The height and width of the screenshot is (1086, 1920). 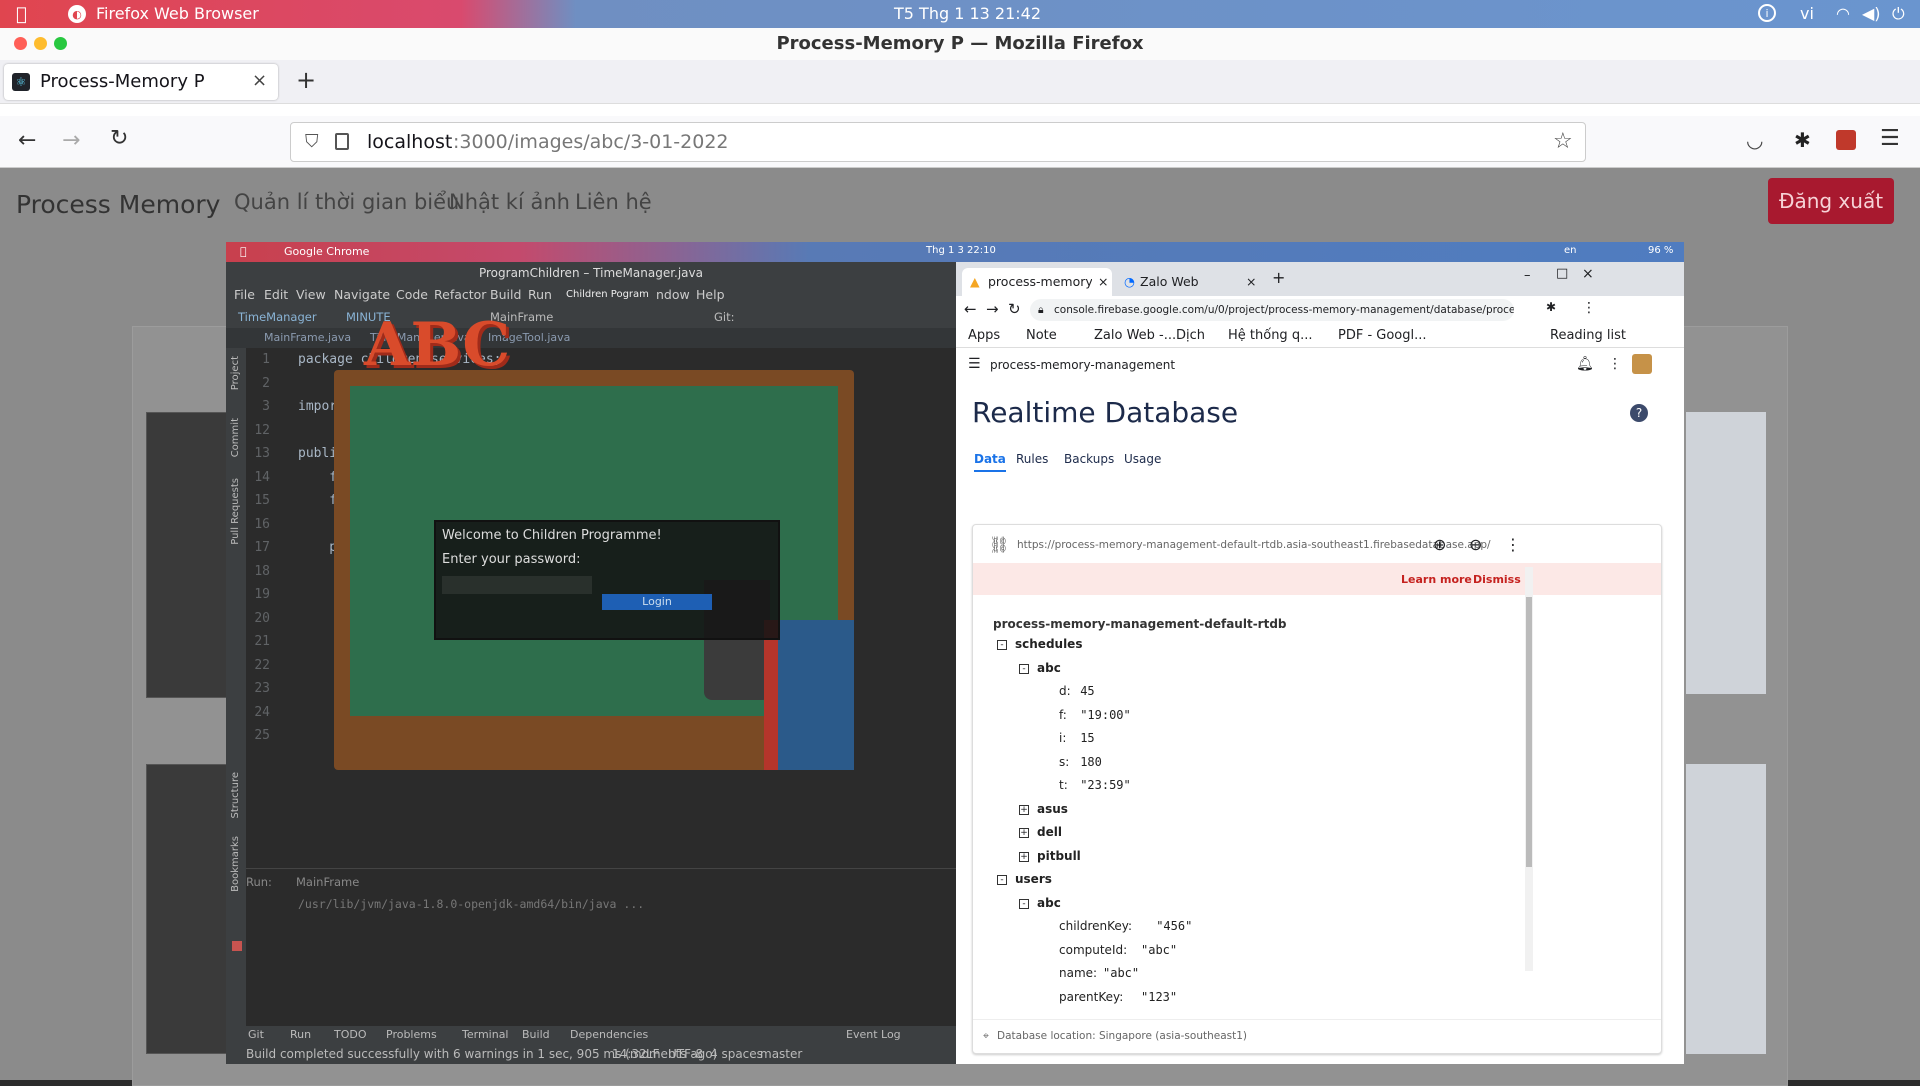 I want to click on bottom-tab: Build, so click(x=536, y=1035).